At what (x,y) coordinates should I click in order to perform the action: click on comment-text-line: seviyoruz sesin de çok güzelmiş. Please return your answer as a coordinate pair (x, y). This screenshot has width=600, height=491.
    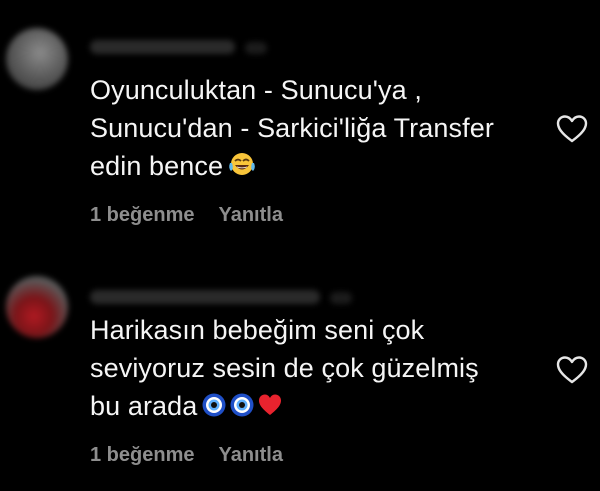
    Looking at the image, I should click on (284, 368).